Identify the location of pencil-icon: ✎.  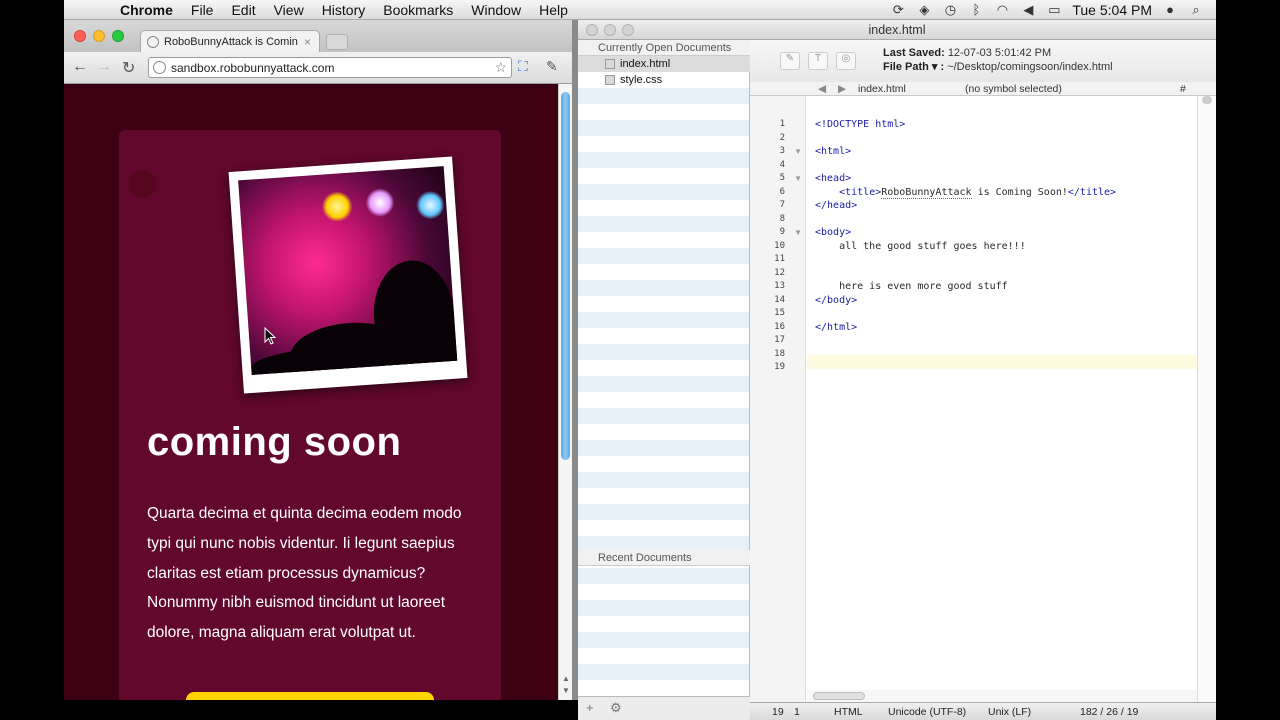
(790, 61).